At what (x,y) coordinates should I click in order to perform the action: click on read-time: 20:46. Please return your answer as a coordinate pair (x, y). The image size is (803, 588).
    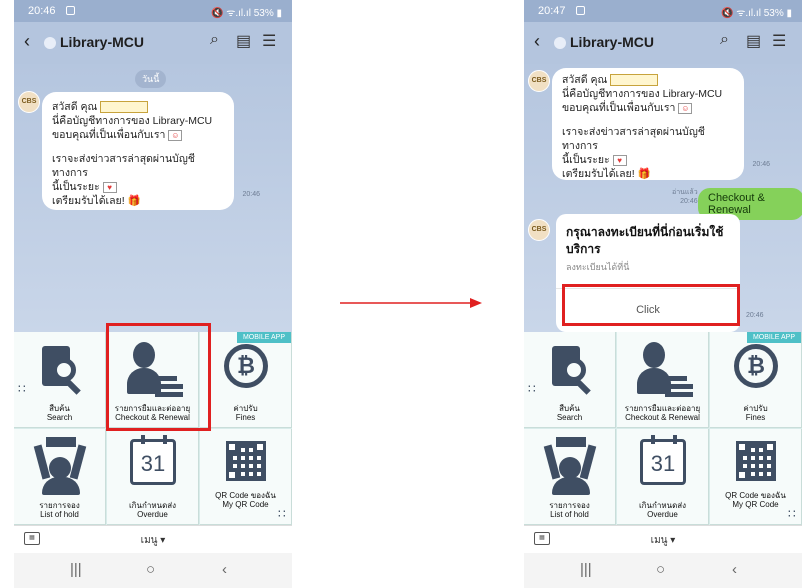
    Looking at the image, I should click on (689, 201).